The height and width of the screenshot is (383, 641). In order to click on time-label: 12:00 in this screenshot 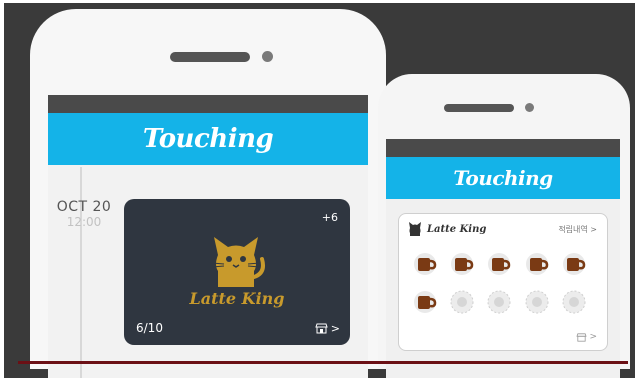, I will do `click(84, 222)`.